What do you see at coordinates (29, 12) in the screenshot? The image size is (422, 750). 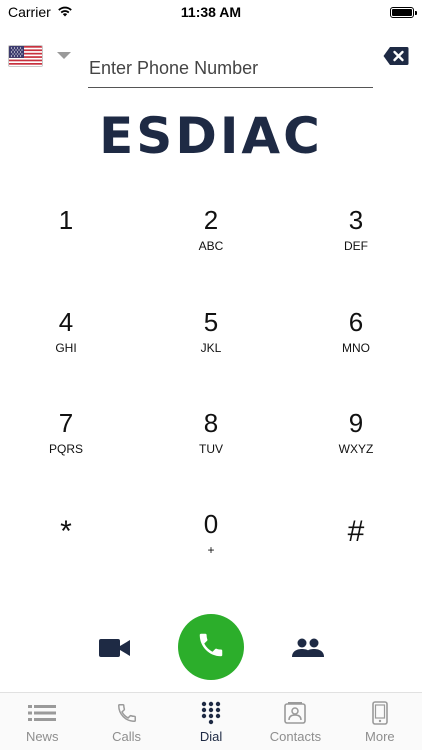 I see `carrier-label: Carrier` at bounding box center [29, 12].